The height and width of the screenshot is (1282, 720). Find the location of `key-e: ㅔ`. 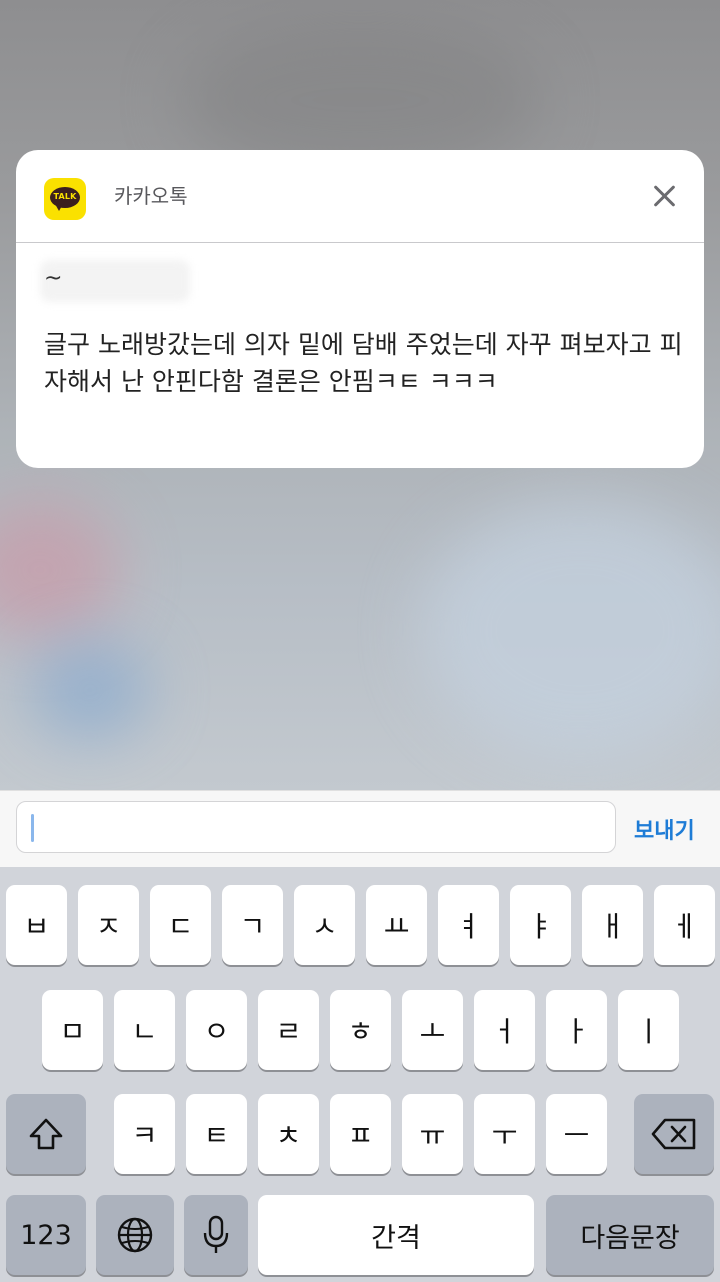

key-e: ㅔ is located at coordinates (684, 925).